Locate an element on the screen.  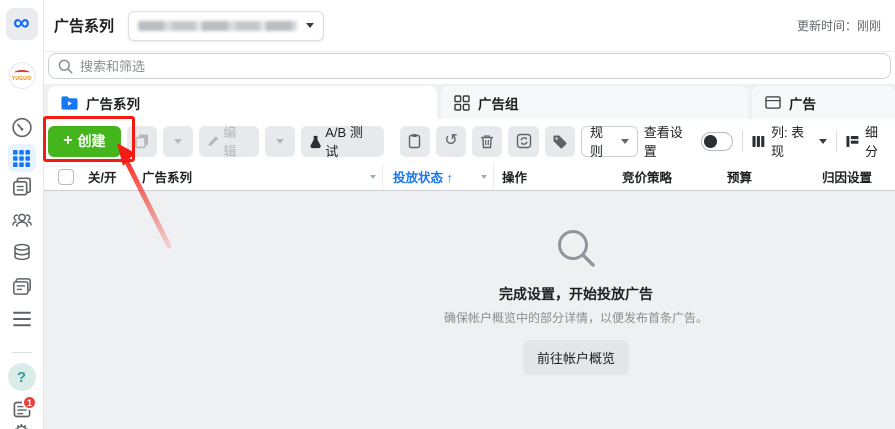
pin-clipboard-button is located at coordinates (414, 141).